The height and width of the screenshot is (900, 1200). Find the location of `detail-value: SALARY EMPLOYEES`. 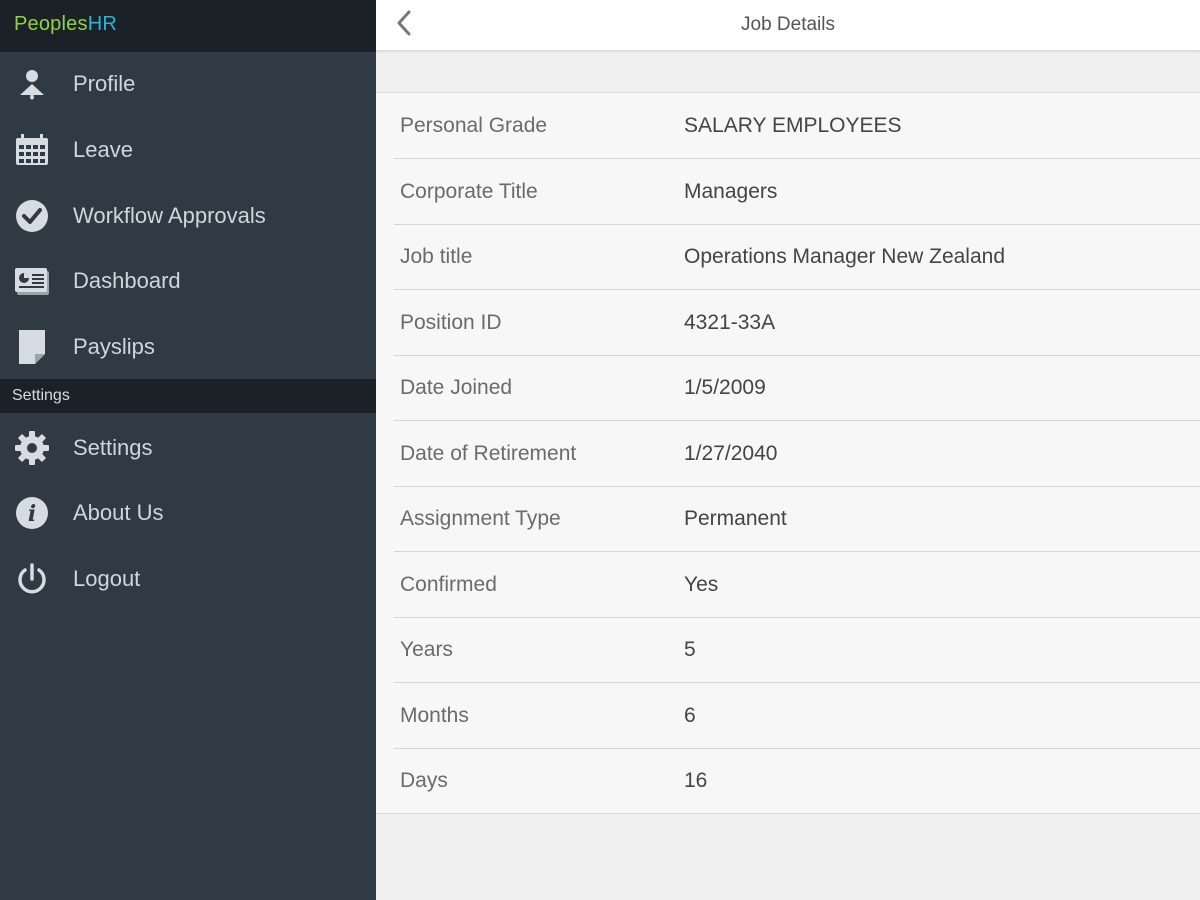

detail-value: SALARY EMPLOYEES is located at coordinates (793, 125).